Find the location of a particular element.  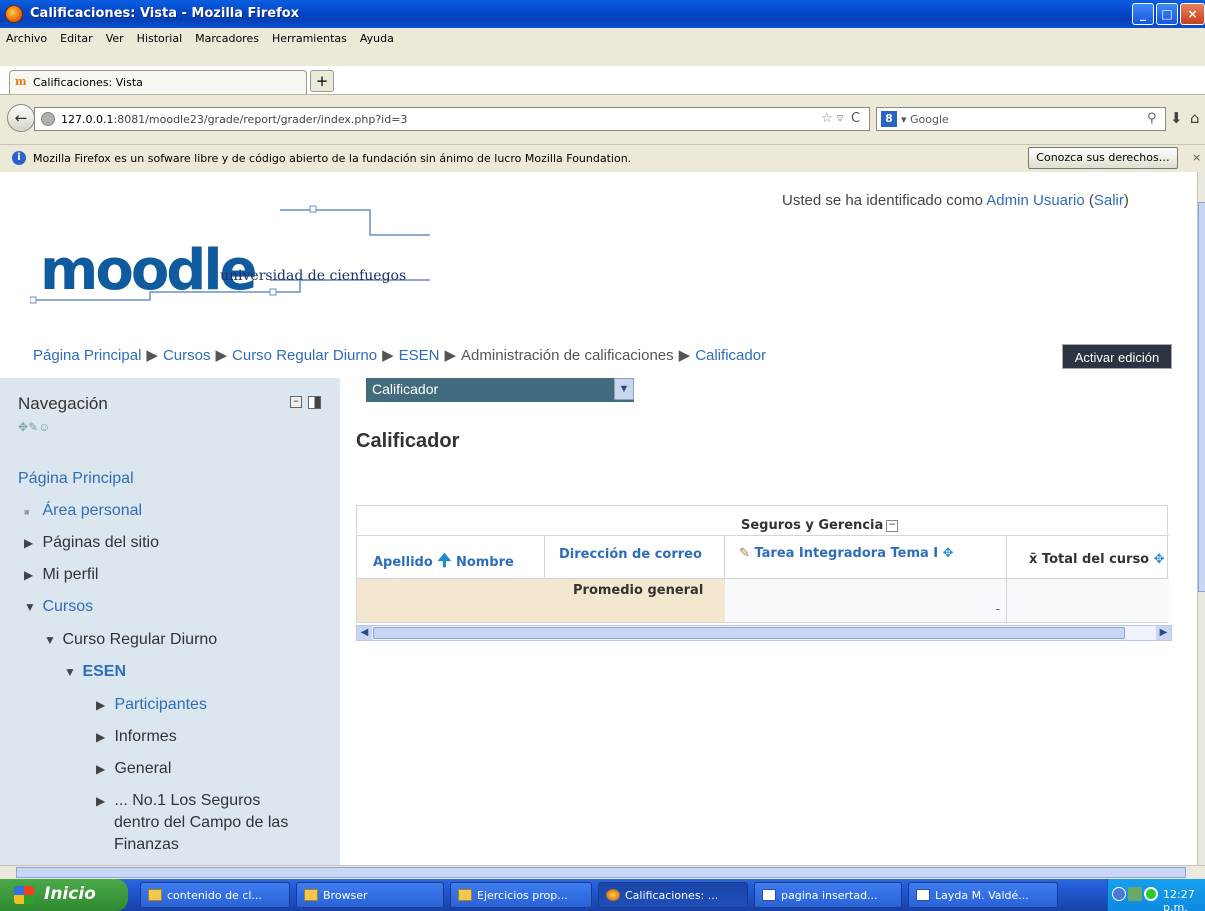

search-input: 8 ▾ Google ⚲ is located at coordinates (1021, 119).